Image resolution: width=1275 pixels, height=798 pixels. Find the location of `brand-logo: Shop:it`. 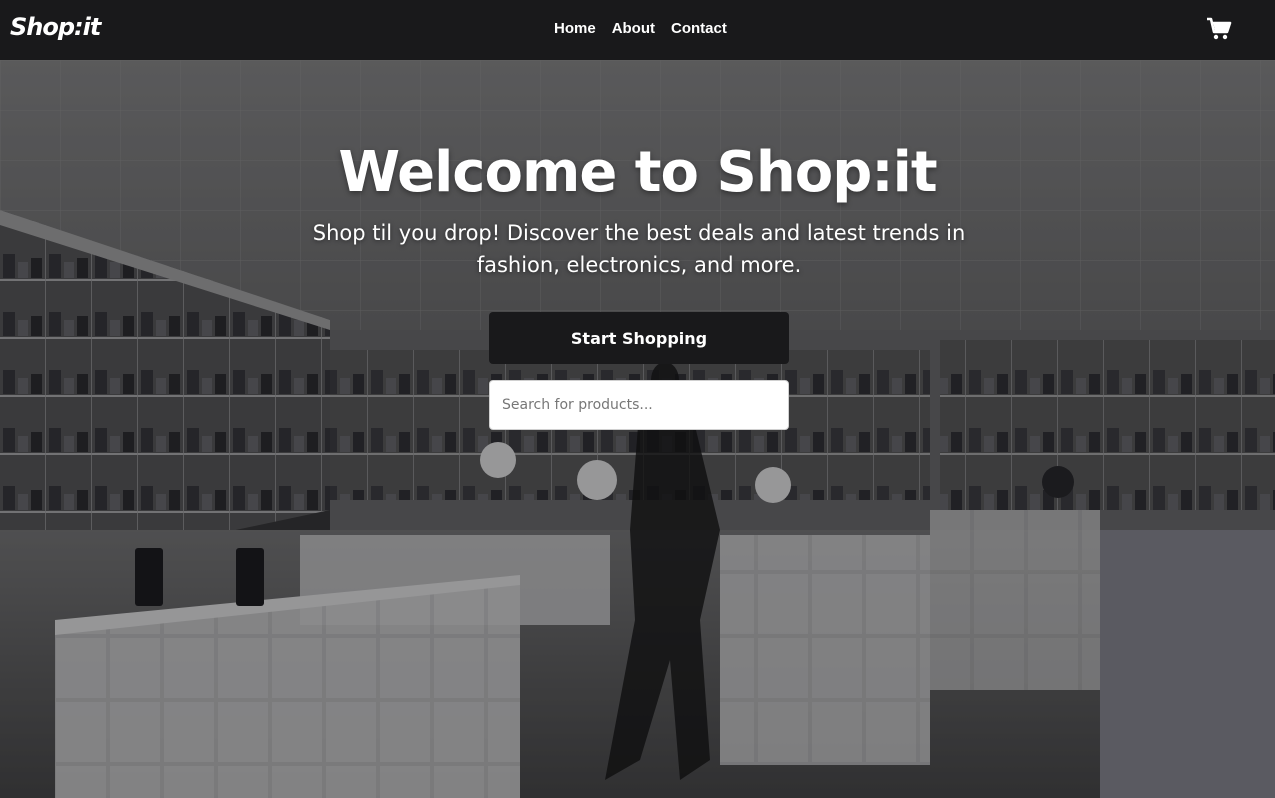

brand-logo: Shop:it is located at coordinates (55, 27).